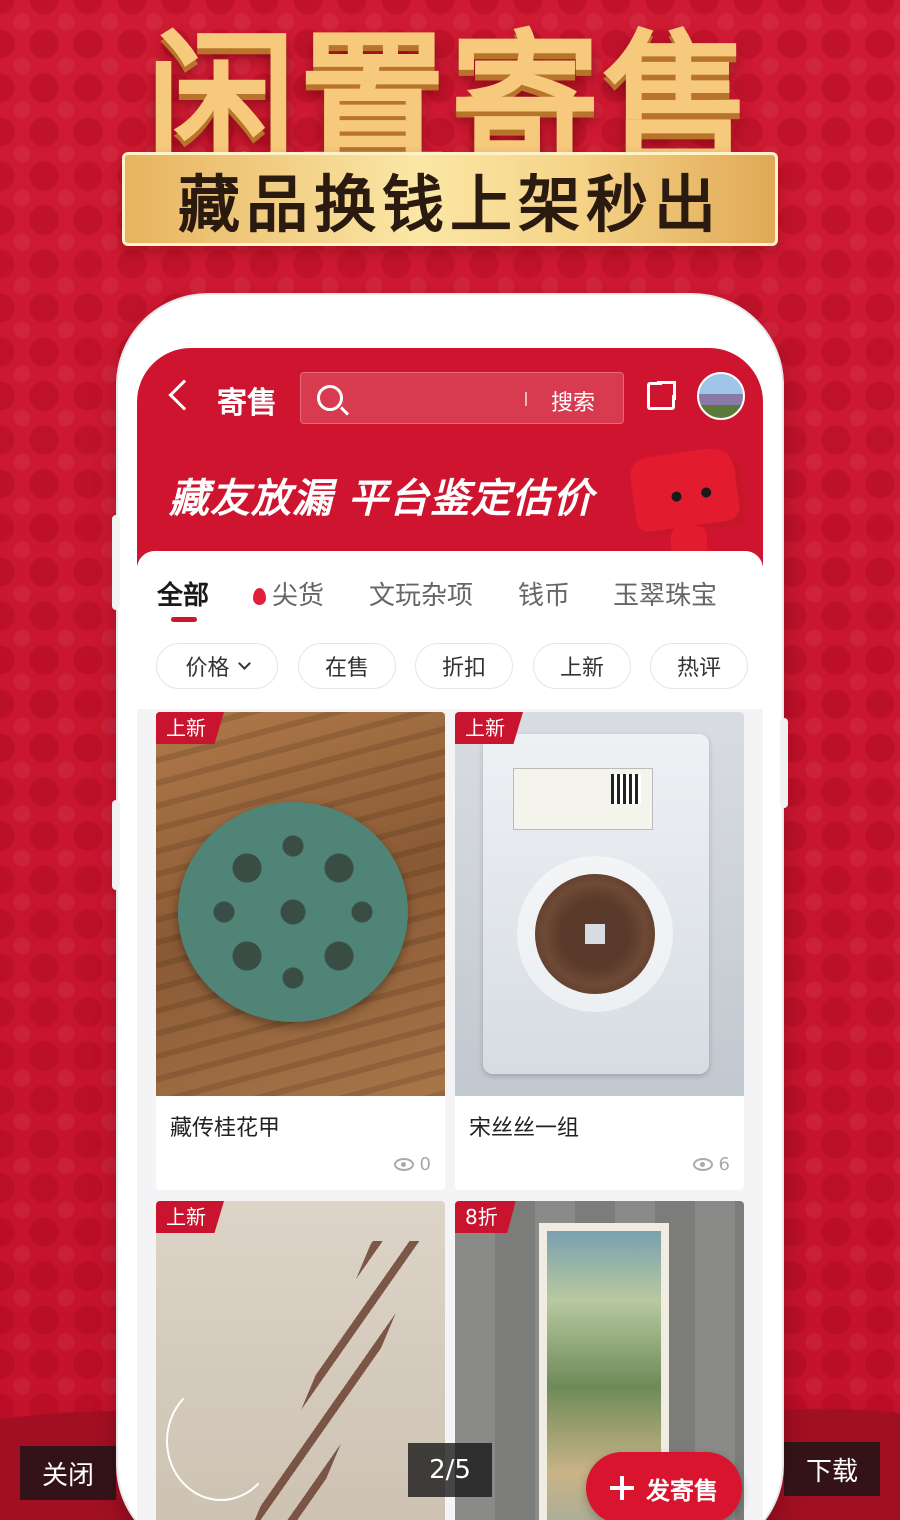 The image size is (900, 1520). Describe the element at coordinates (225, 1128) in the screenshot. I see `product-title: 藏传桂花甲` at that location.